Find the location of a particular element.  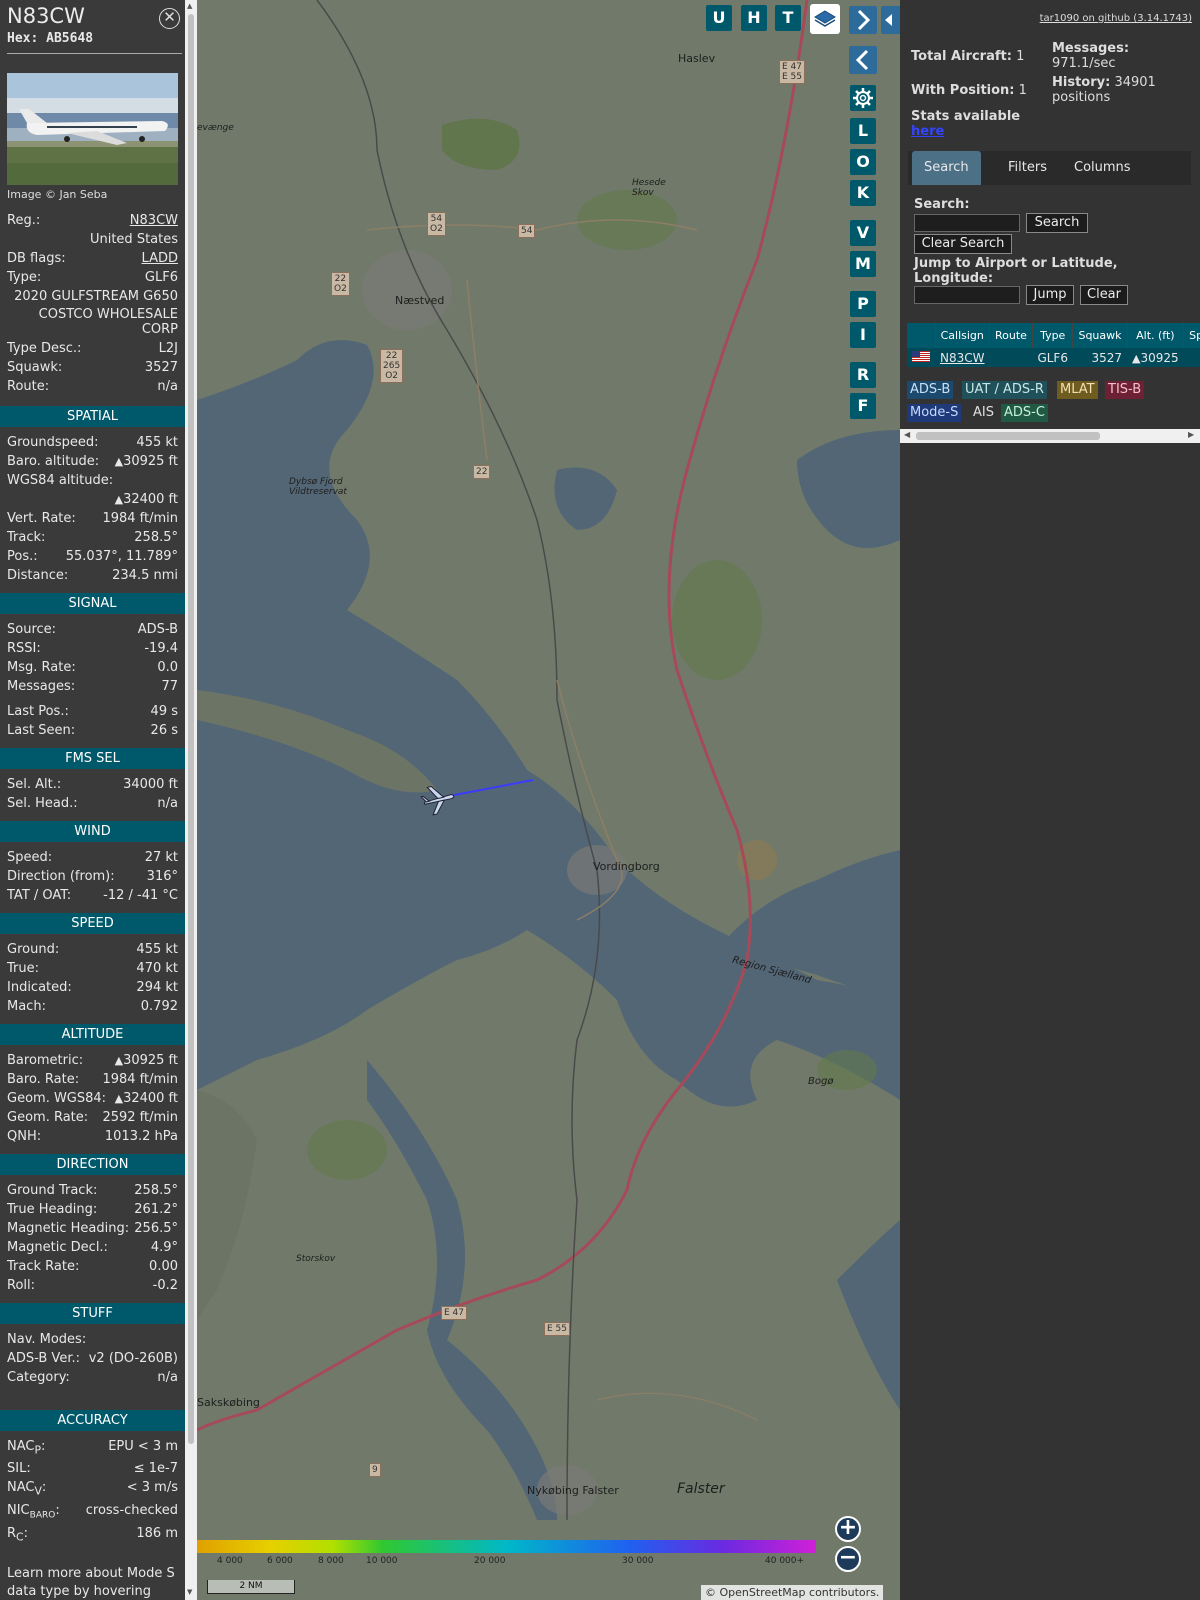

col-header-callsign: Callsign is located at coordinates (962, 335).